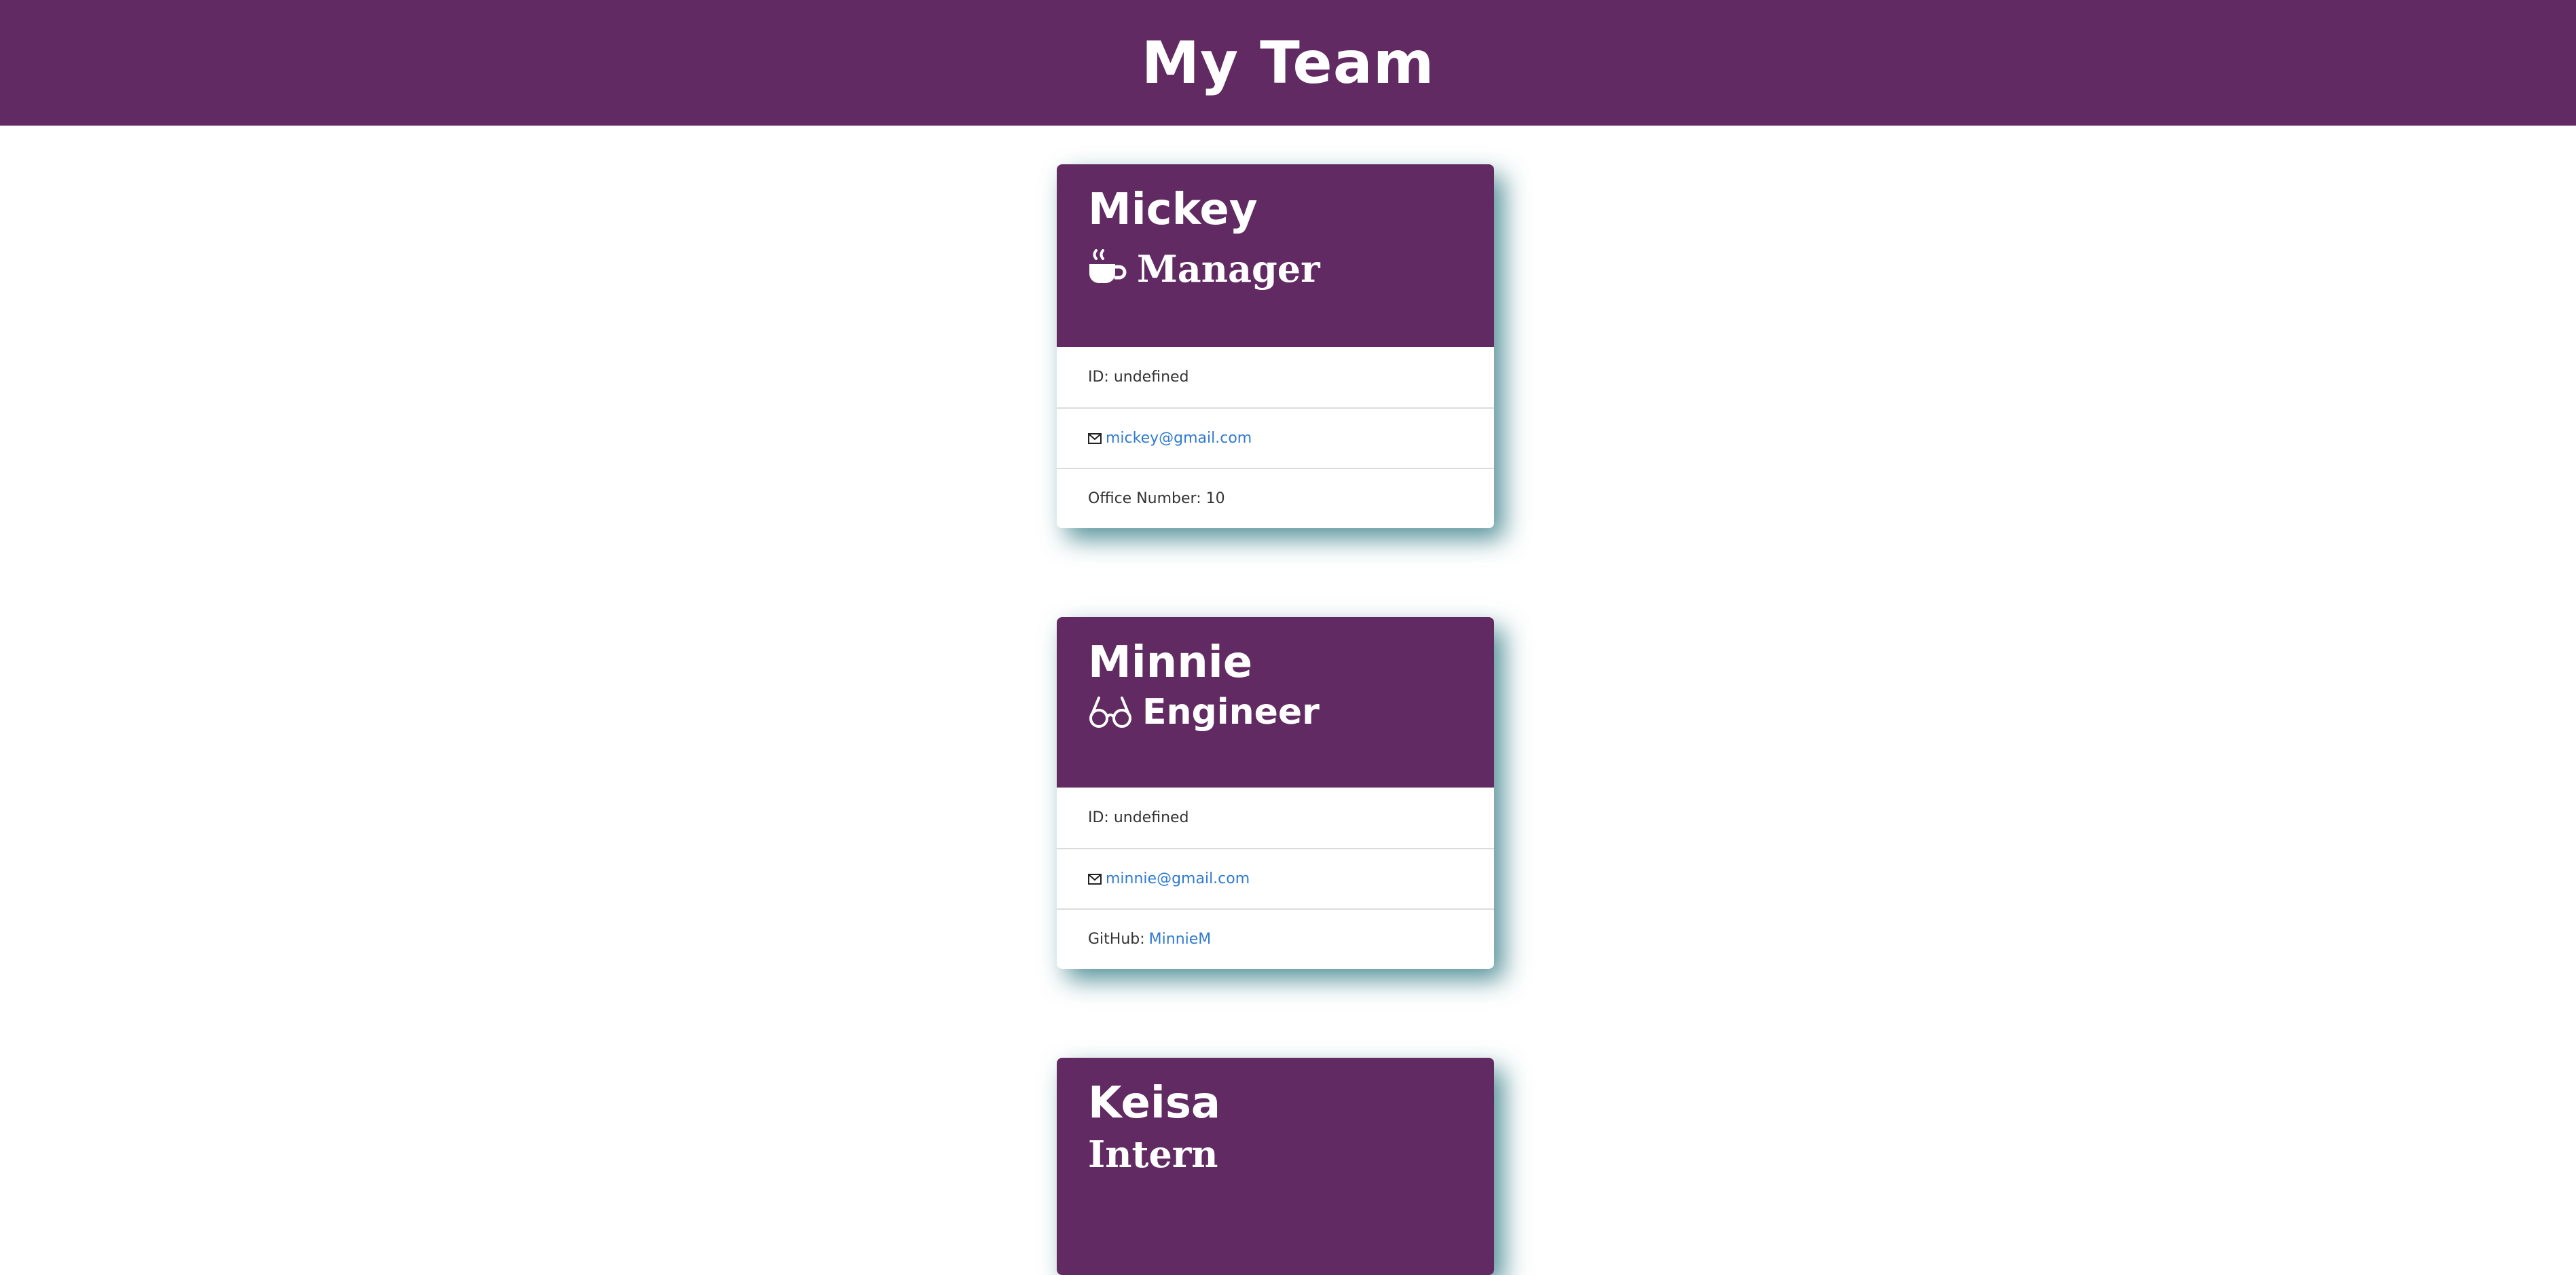  What do you see at coordinates (1173, 210) in the screenshot?
I see `card-name: Mickey` at bounding box center [1173, 210].